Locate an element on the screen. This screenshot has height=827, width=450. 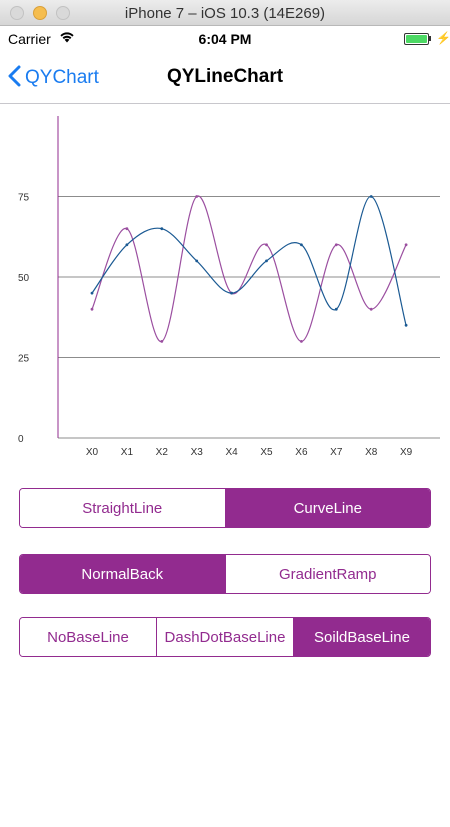
window-title: iPhone 7 – iOS 10.3 (14E269) is located at coordinates (225, 13).